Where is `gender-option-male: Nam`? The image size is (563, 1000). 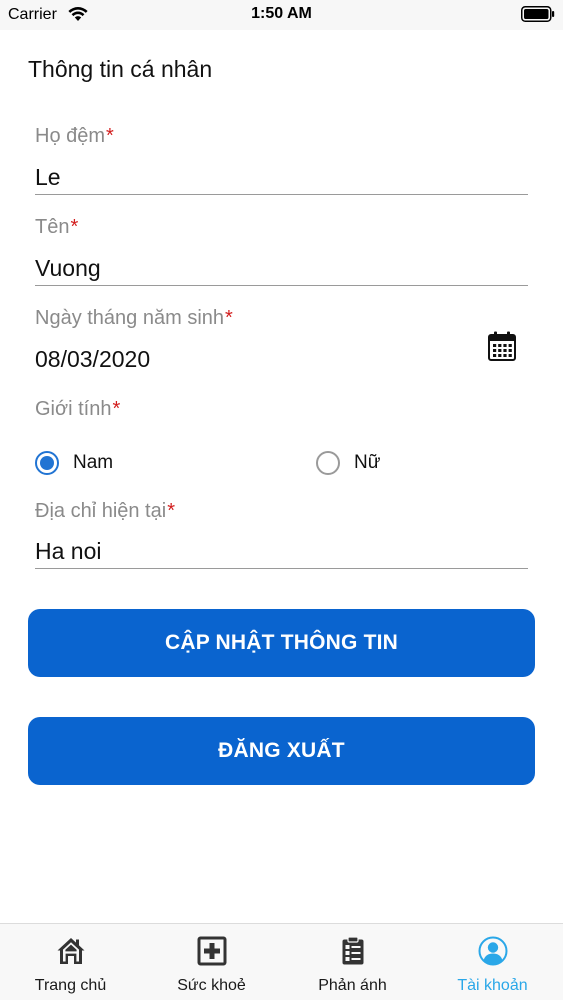 gender-option-male: Nam is located at coordinates (74, 463).